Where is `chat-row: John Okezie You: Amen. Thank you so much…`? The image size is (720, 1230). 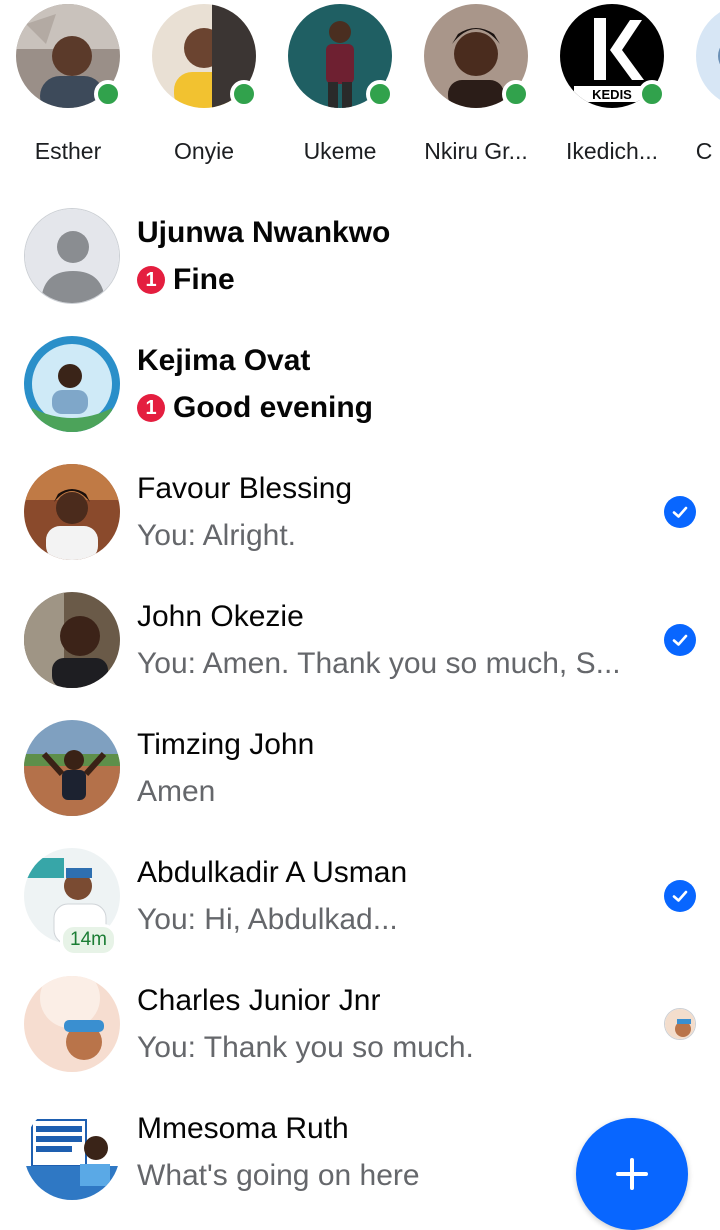 chat-row: John Okezie You: Amen. Thank you so much… is located at coordinates (360, 640).